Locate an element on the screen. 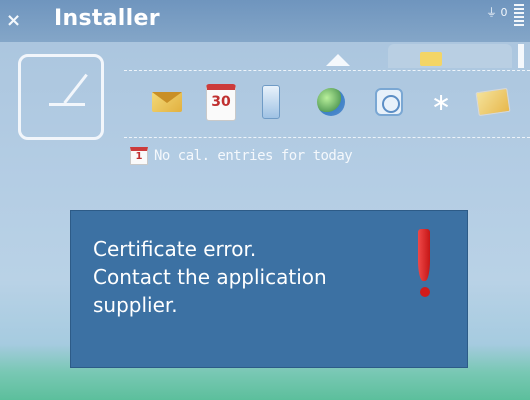 This screenshot has width=530, height=400. bluetooth-icon: ∗ is located at coordinates (441, 102).